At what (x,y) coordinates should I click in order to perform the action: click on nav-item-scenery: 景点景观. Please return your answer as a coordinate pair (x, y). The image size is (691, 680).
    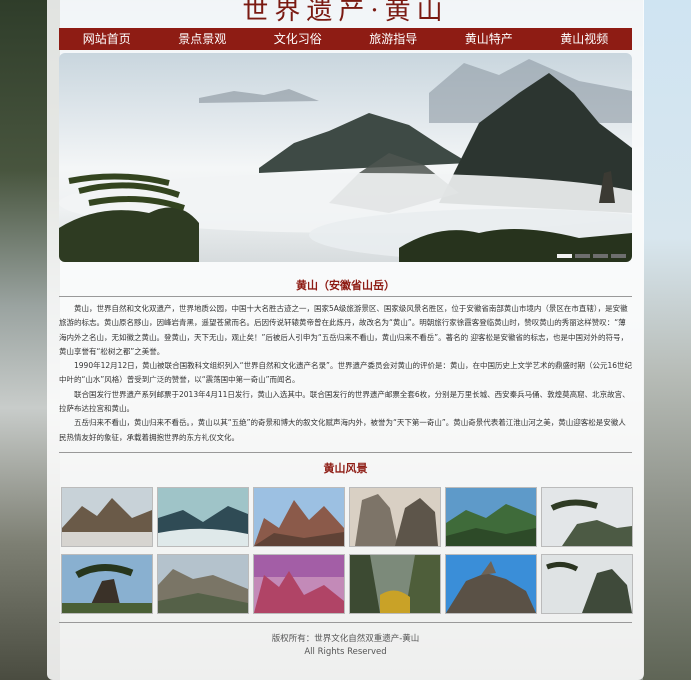
    Looking at the image, I should click on (203, 39).